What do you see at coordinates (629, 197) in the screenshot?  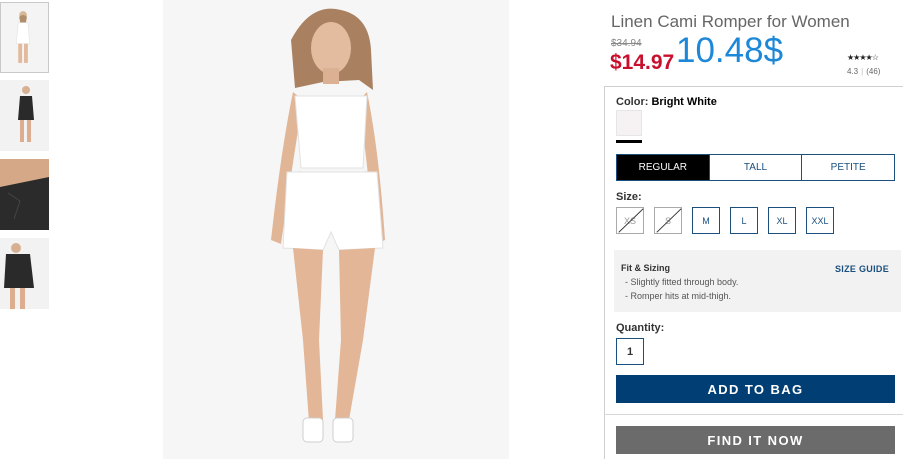 I see `size-label: Size:` at bounding box center [629, 197].